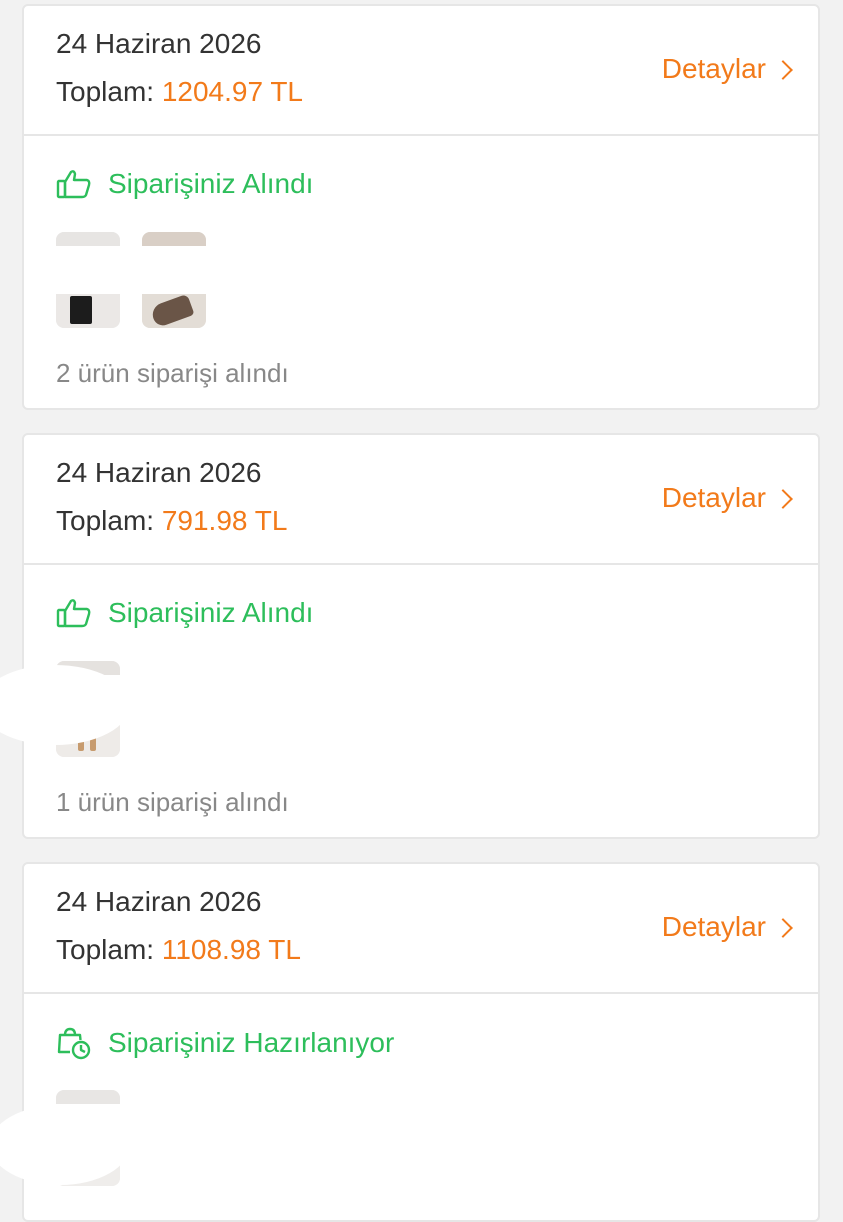 The image size is (843, 1222). I want to click on order-status: Siparişiniz Hazırlanıyor, so click(225, 1043).